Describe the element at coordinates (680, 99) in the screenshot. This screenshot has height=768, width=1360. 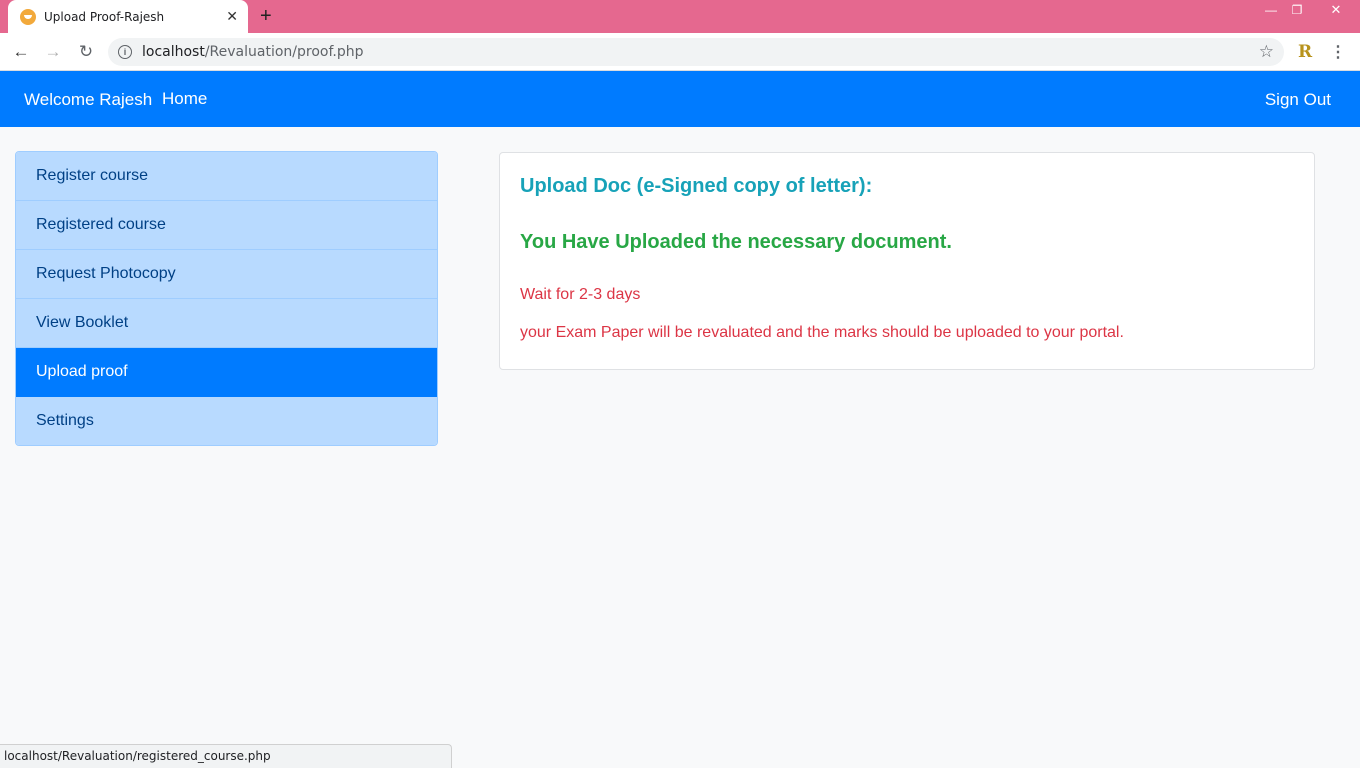
I see `app-navbar: Welcome Rajesh Home Sign Out` at that location.